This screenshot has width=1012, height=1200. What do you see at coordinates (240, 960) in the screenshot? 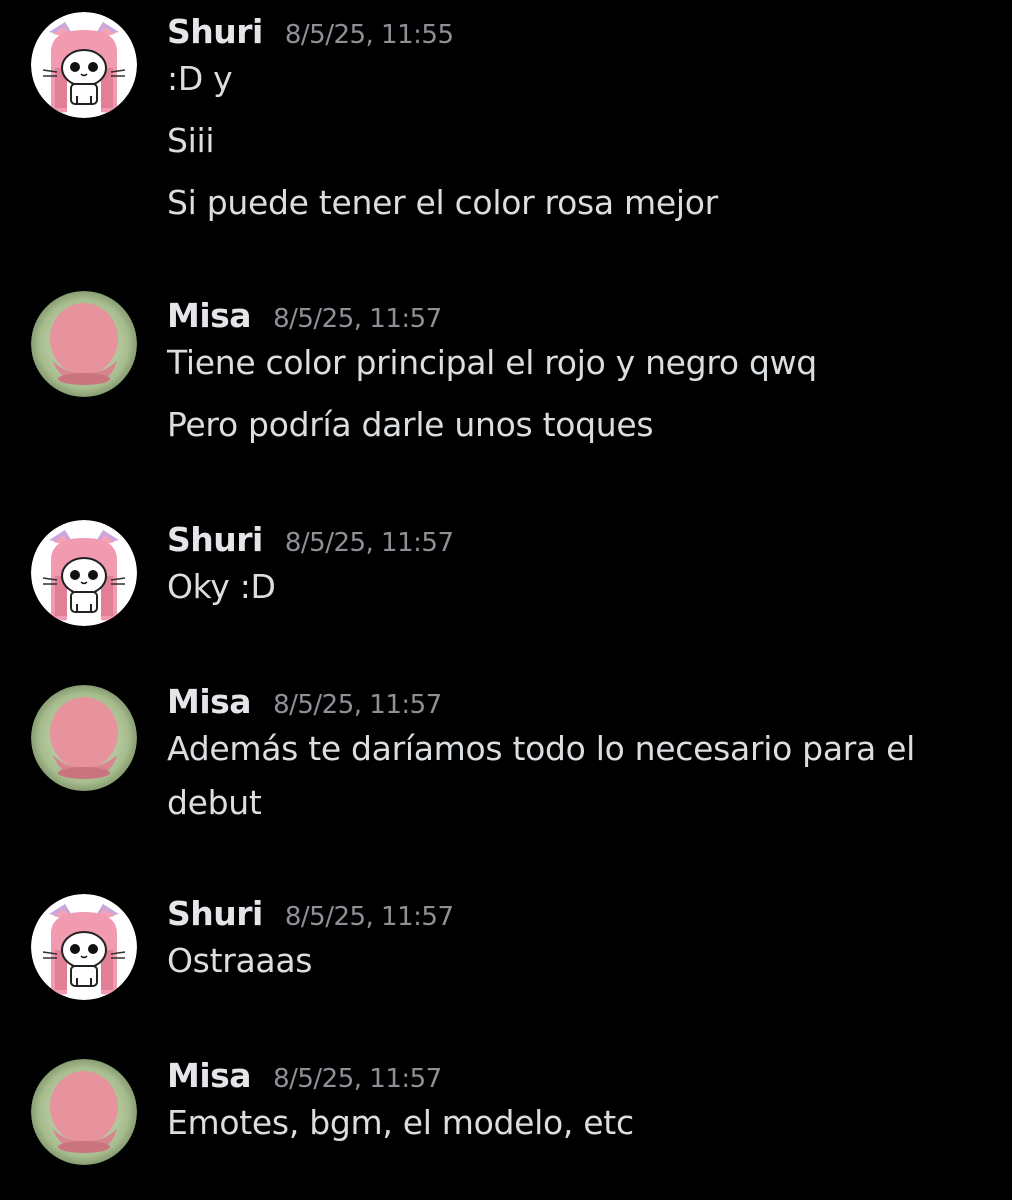
I see `message-text: Ostraaas` at bounding box center [240, 960].